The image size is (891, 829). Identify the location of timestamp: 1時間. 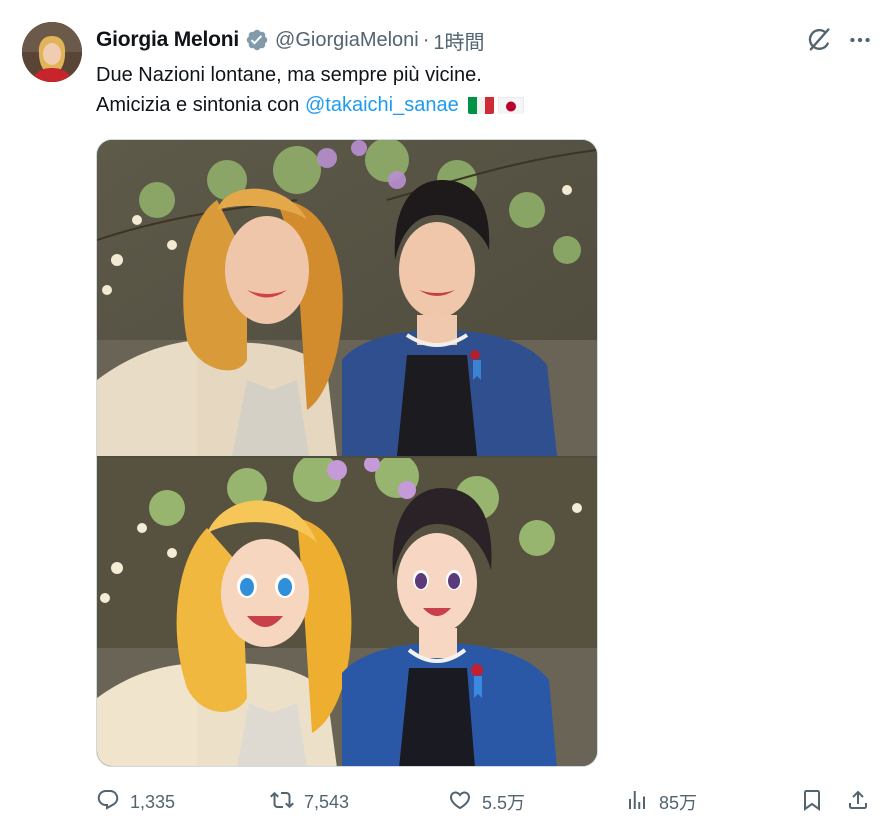
(458, 40).